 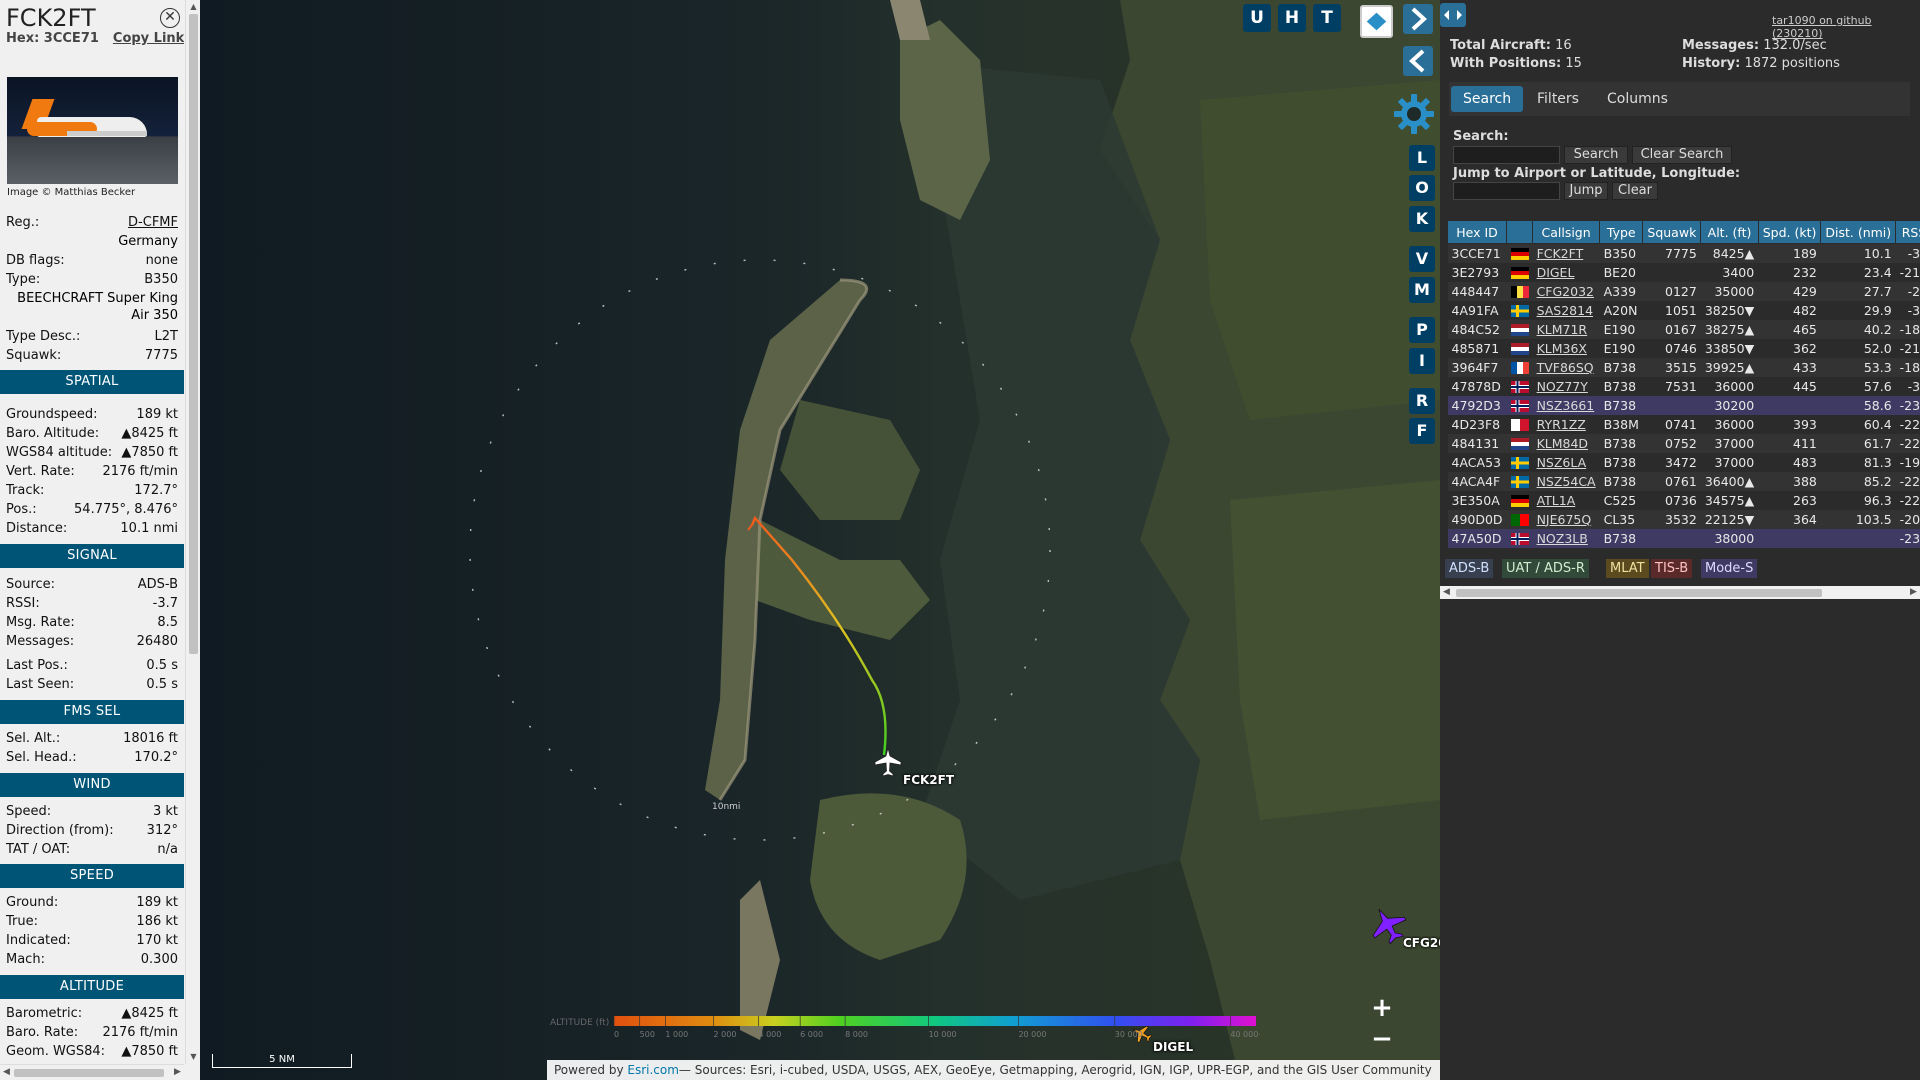 What do you see at coordinates (1422, 158) in the screenshot?
I see `toggle-button-l: L` at bounding box center [1422, 158].